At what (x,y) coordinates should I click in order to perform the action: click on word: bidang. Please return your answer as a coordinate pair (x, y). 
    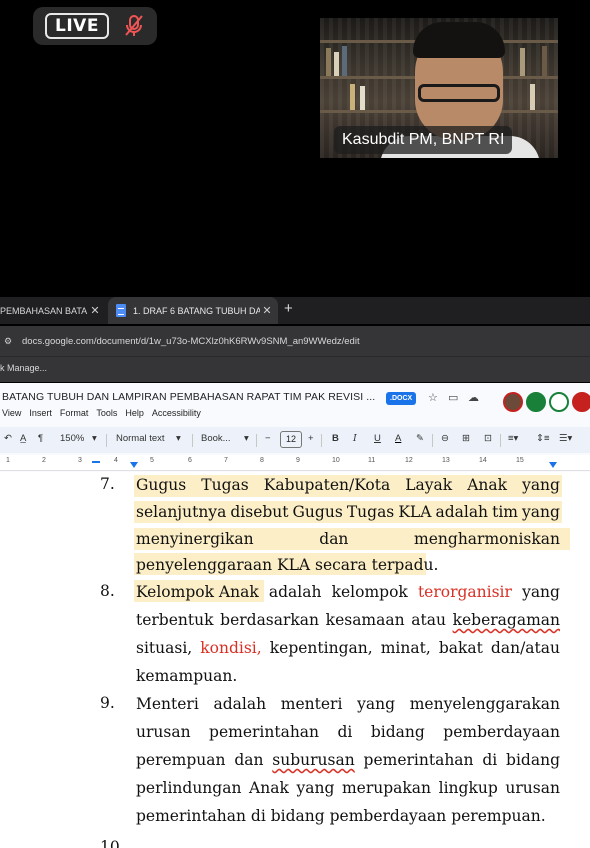
    Looking at the image, I should click on (533, 760).